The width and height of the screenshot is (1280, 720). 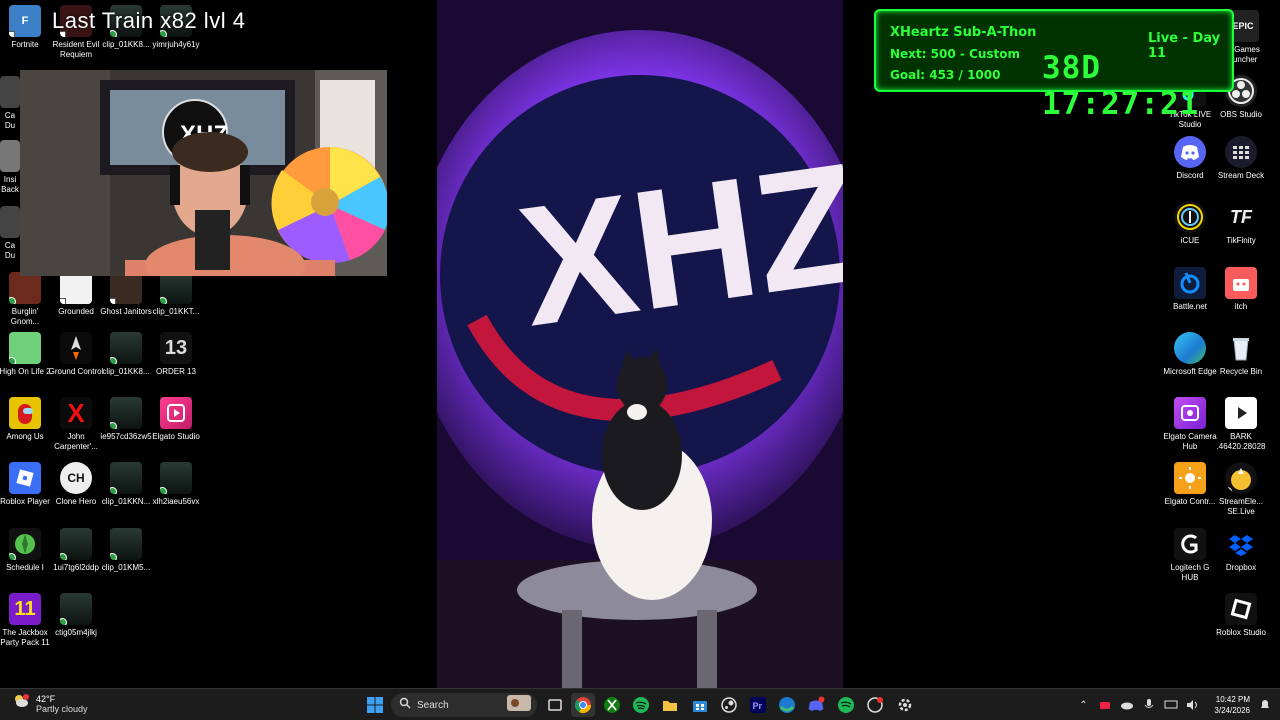 What do you see at coordinates (1232, 710) in the screenshot?
I see `clock-date: 3/24/2026` at bounding box center [1232, 710].